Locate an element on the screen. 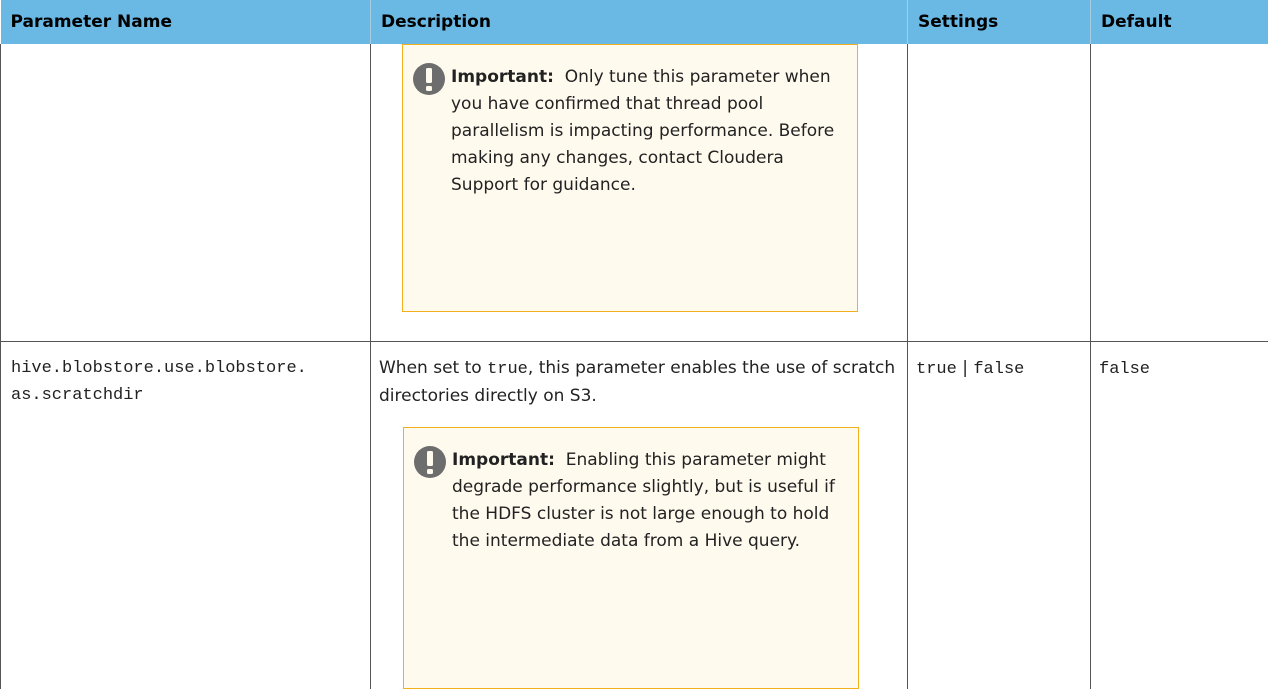 The image size is (1268, 689). header-default: Default is located at coordinates (1179, 22).